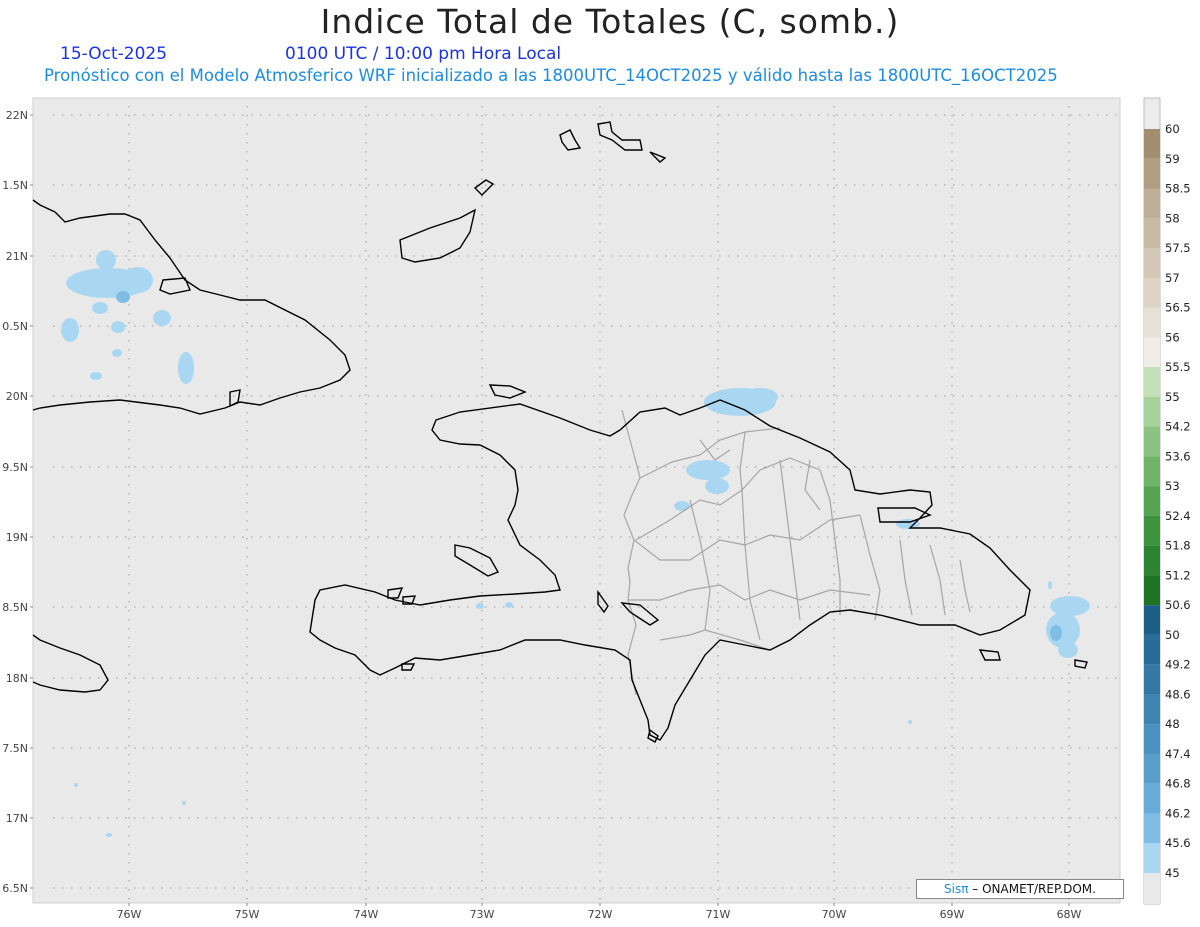  I want to click on lat-tick-label: 19N, so click(17, 537).